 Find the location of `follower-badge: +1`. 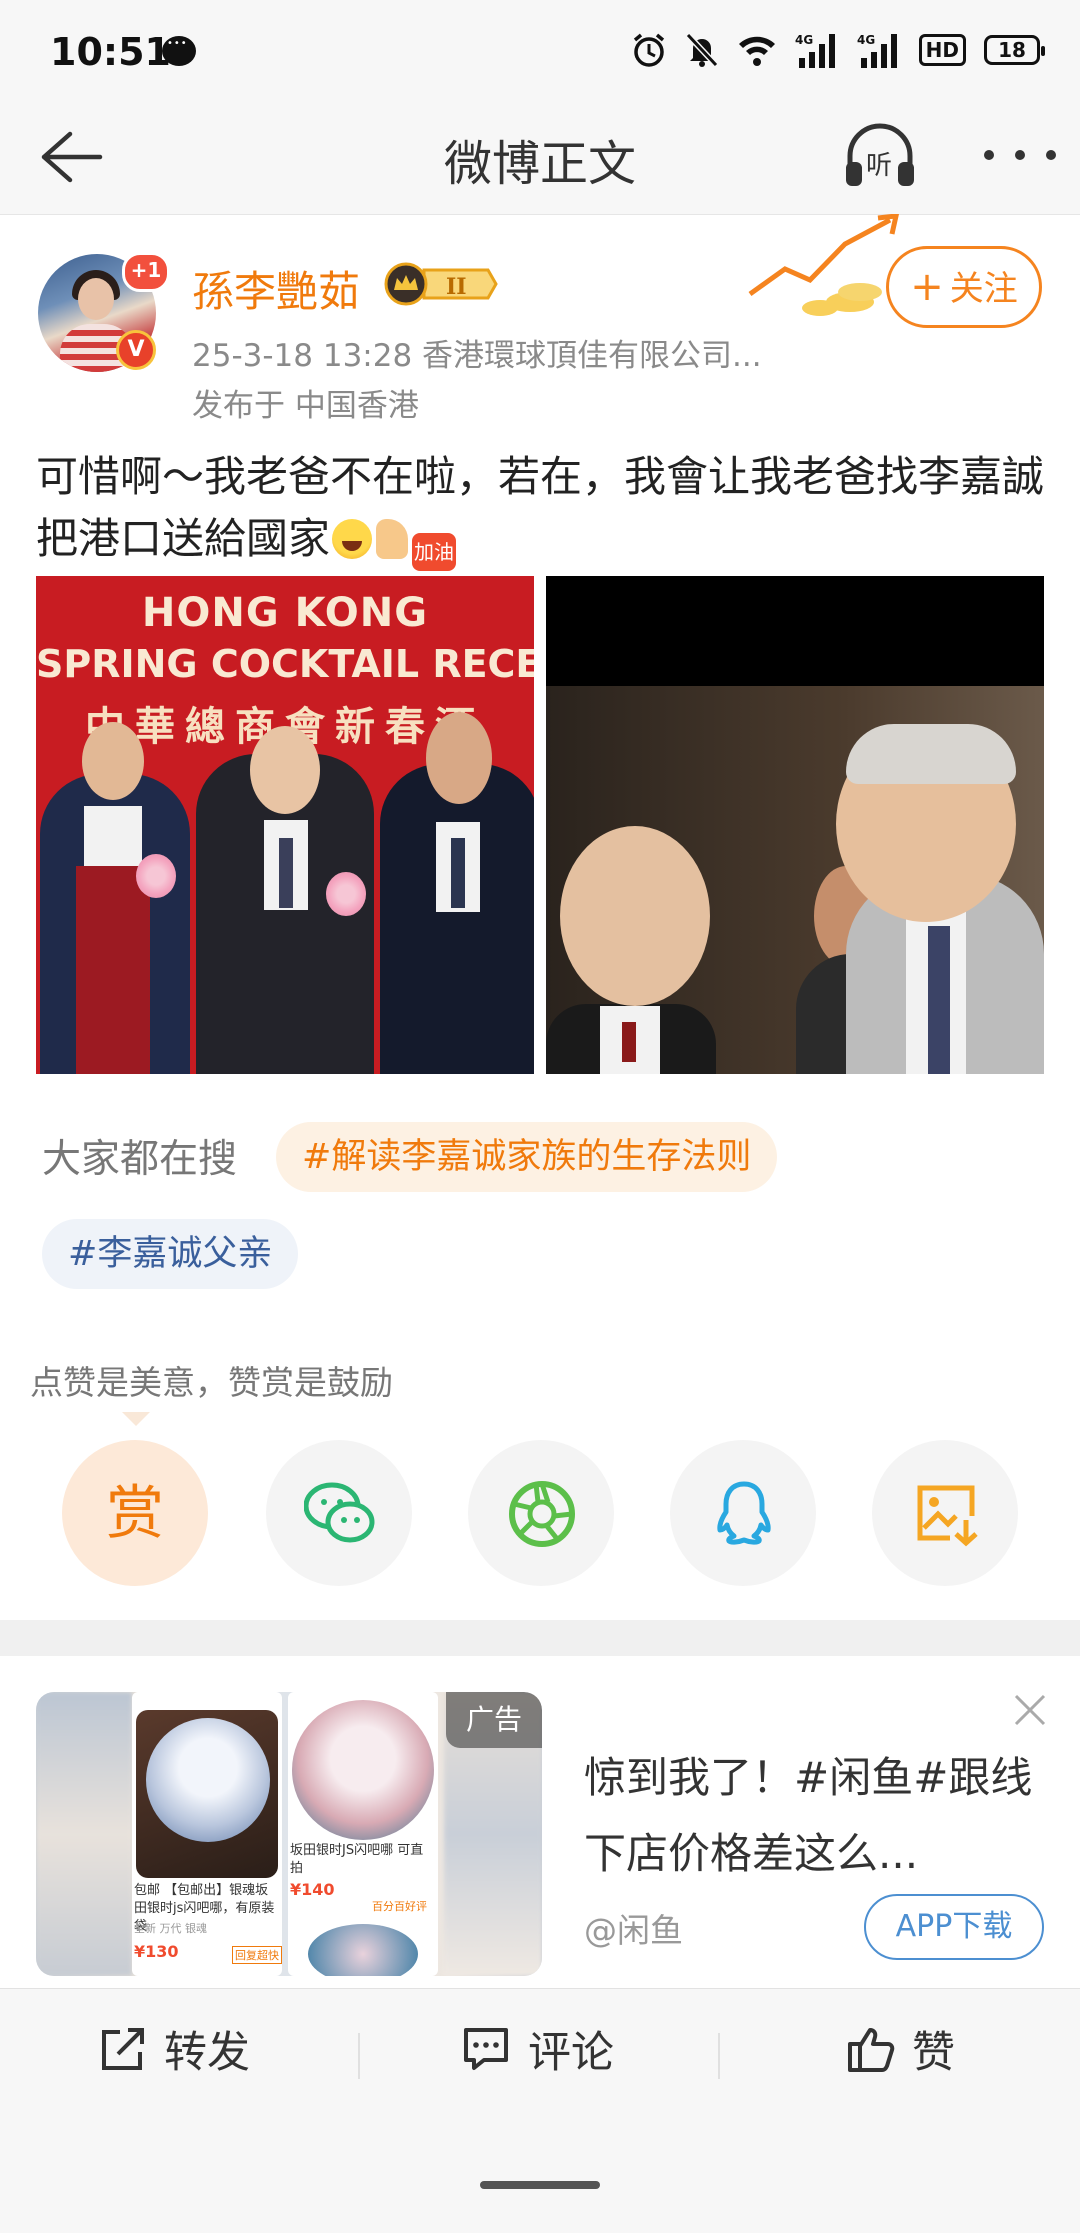

follower-badge: +1 is located at coordinates (146, 272).